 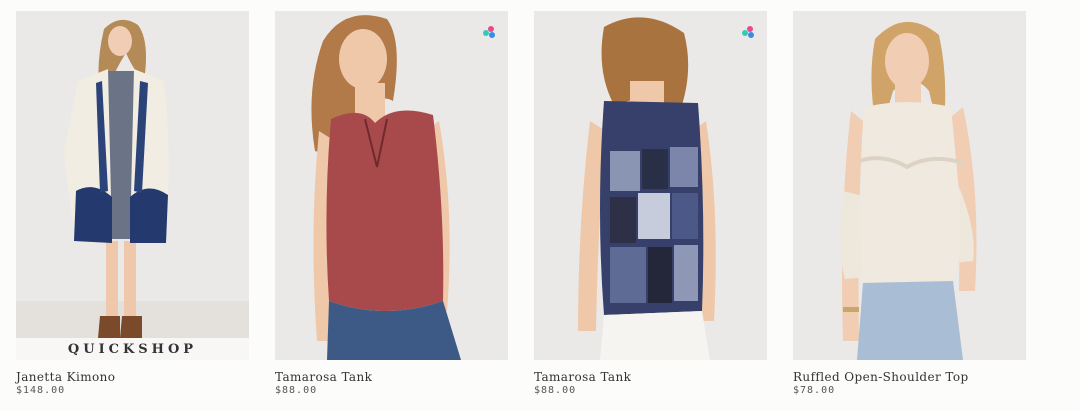 I want to click on product-photo-ivory-top-icon, so click(x=908, y=190).